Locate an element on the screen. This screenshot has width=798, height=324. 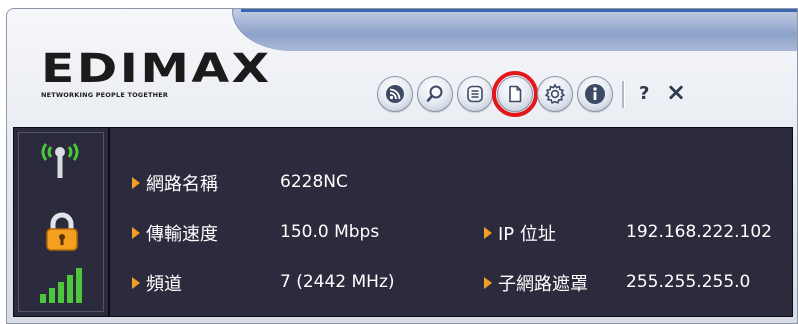
help-button: ? is located at coordinates (644, 94).